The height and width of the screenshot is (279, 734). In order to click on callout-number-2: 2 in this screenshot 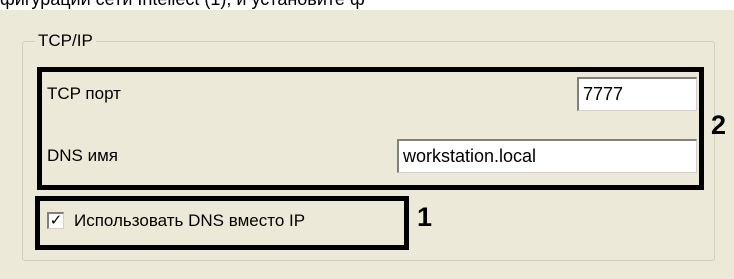, I will do `click(719, 125)`.